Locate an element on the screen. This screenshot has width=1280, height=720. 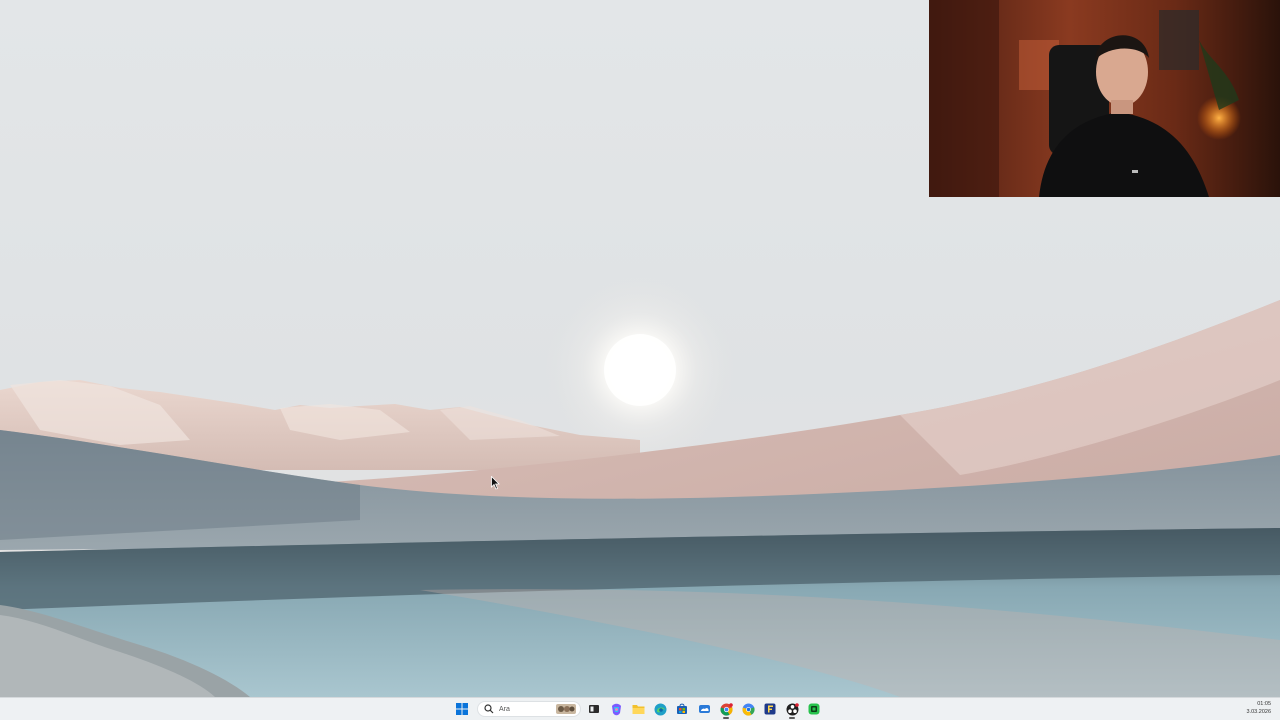
clock-time: 01:05 is located at coordinates (1264, 704).